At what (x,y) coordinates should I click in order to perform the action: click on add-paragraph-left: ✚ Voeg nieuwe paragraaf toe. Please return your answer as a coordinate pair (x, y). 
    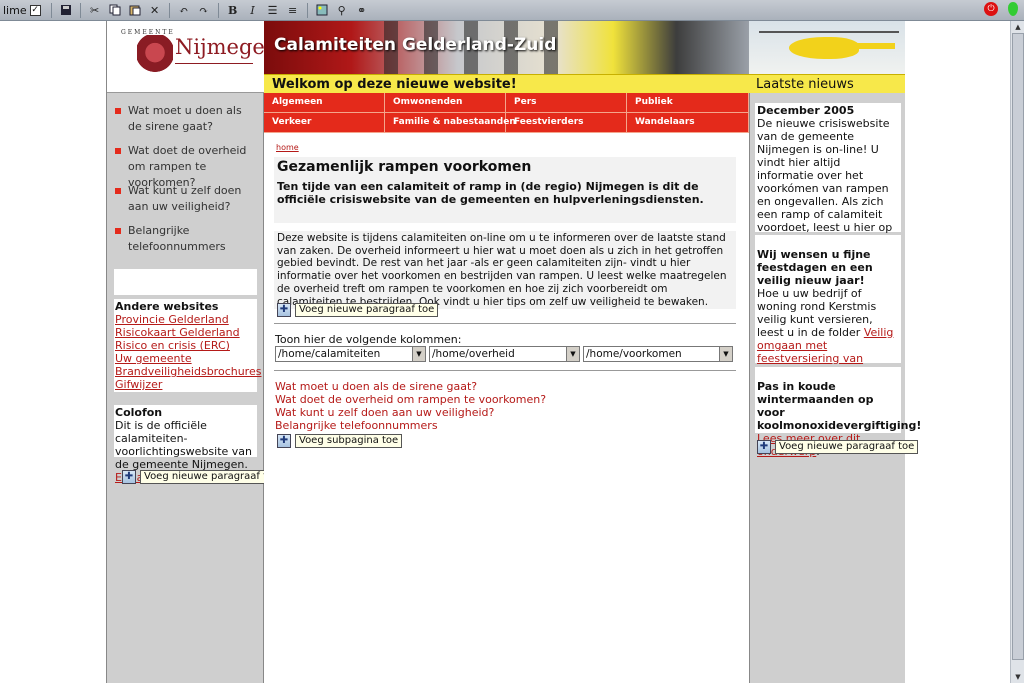
    Looking at the image, I should click on (203, 477).